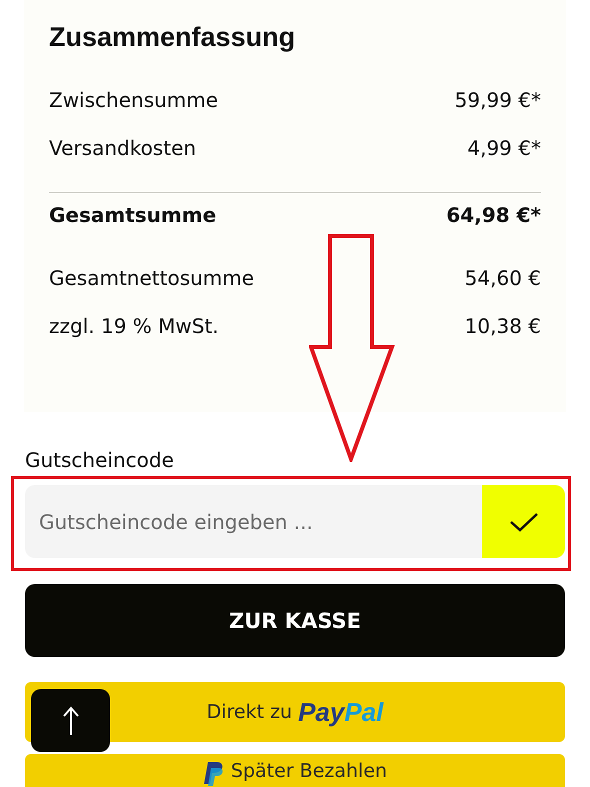  I want to click on pay-later-button: Später Bezahlen, so click(295, 770).